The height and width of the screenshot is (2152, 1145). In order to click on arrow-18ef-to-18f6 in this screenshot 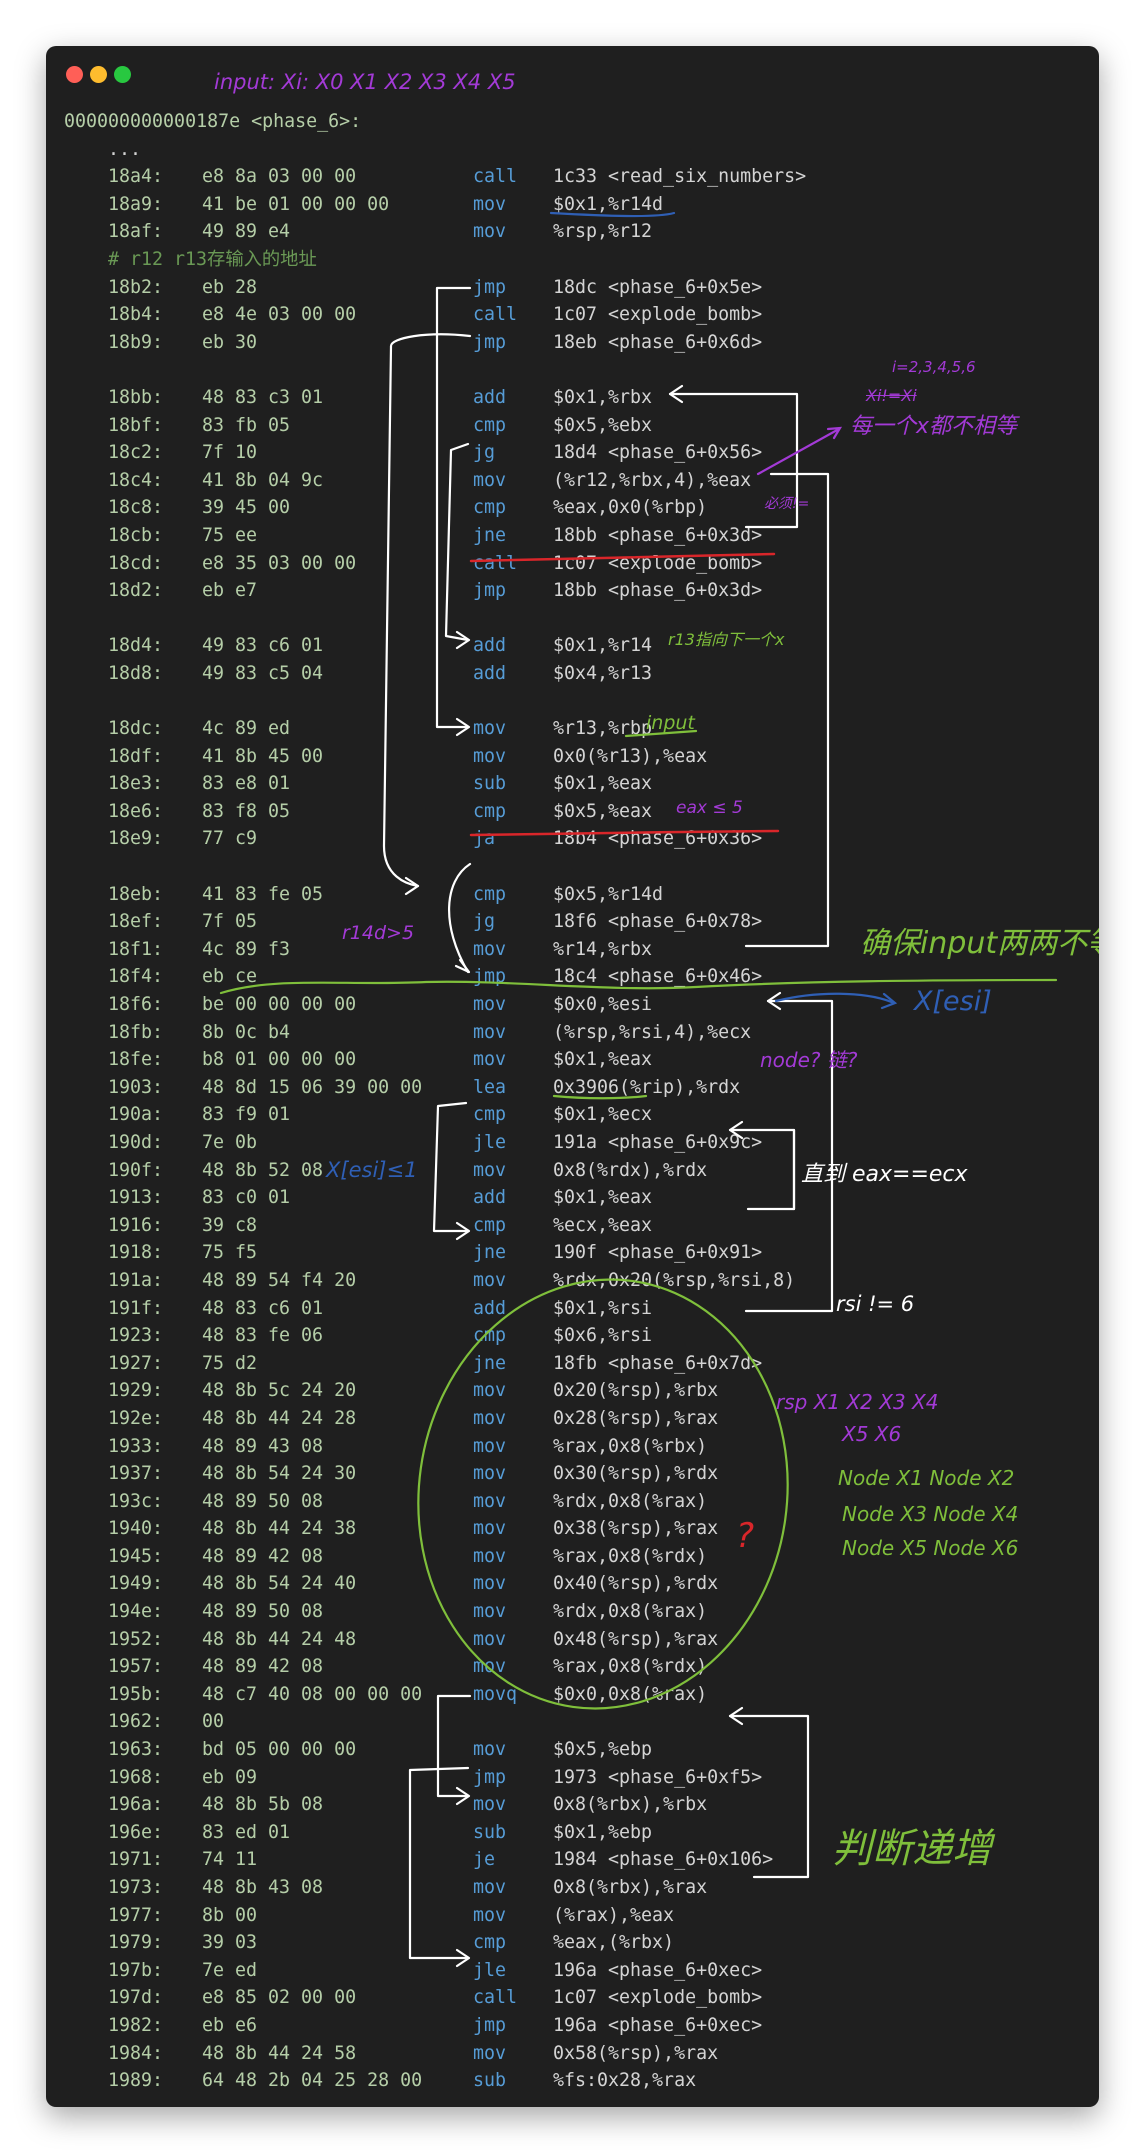, I will do `click(460, 918)`.